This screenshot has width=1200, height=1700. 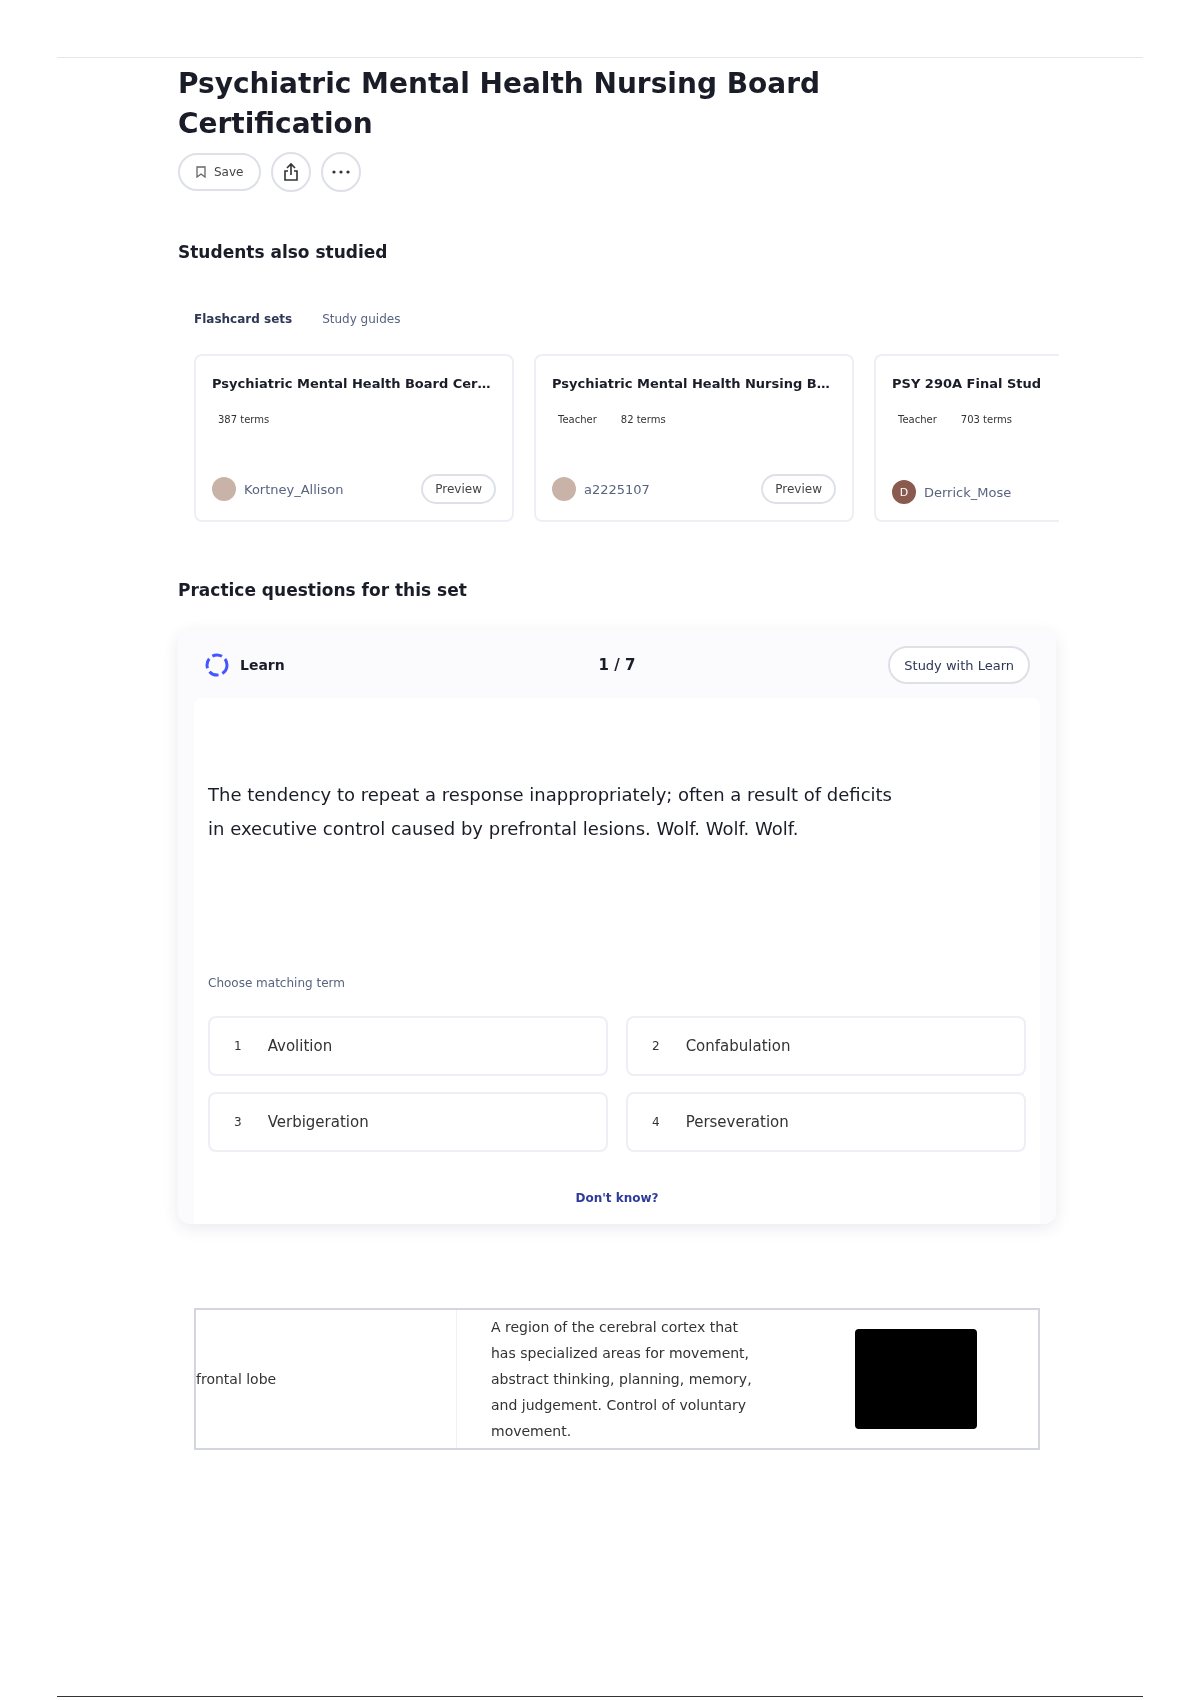 What do you see at coordinates (220, 172) in the screenshot?
I see `save-button: Save` at bounding box center [220, 172].